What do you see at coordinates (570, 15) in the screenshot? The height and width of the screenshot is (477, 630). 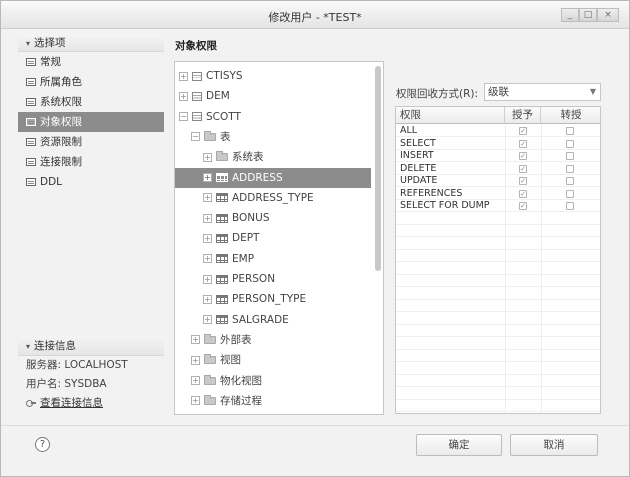 I see `minimize-button: _` at bounding box center [570, 15].